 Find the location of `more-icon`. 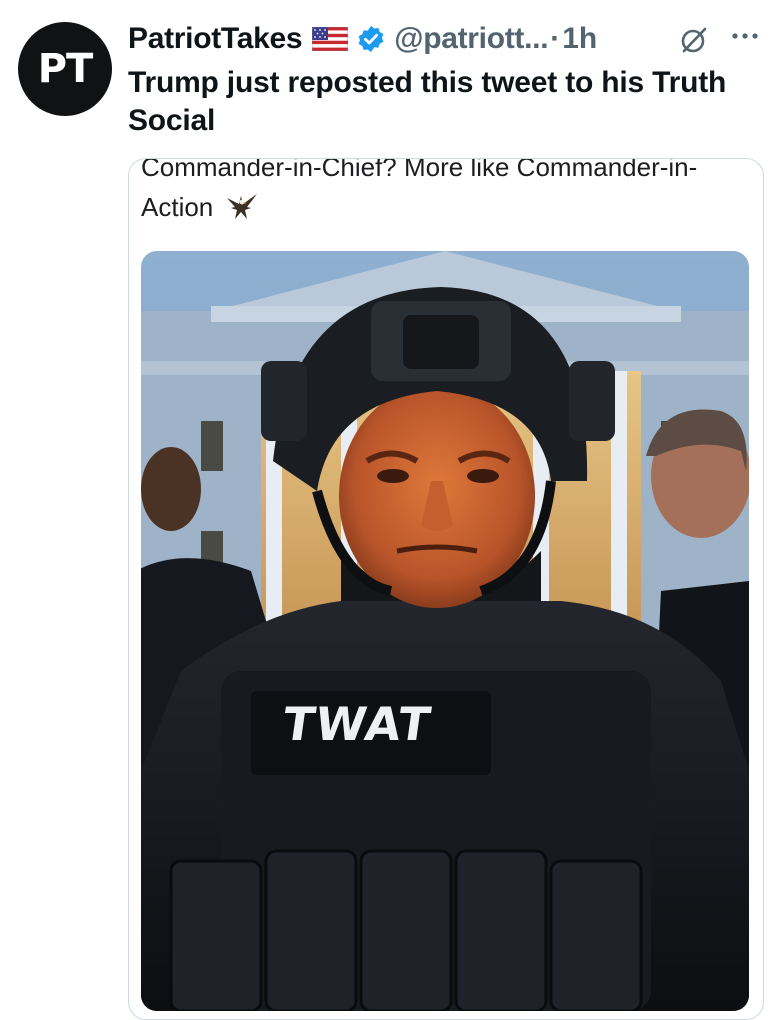

more-icon is located at coordinates (745, 38).